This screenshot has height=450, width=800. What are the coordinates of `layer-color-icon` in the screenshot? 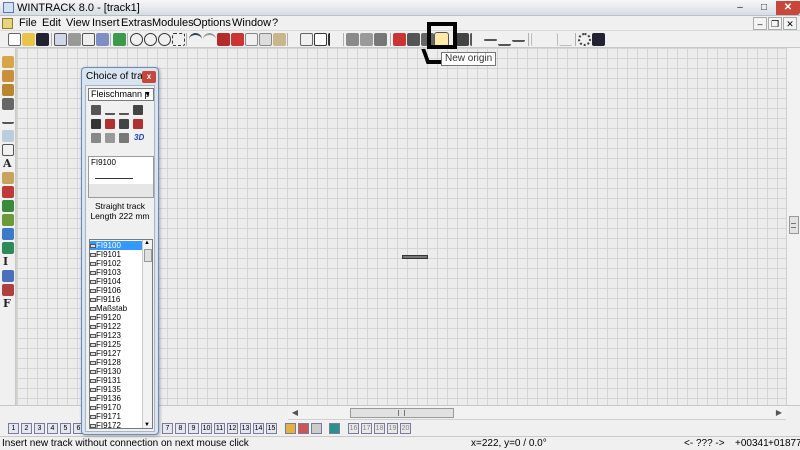 It's located at (334, 428).